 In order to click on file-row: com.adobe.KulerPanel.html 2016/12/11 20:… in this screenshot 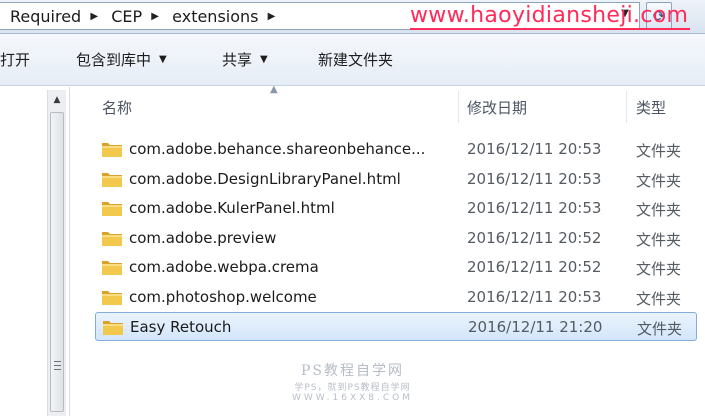, I will do `click(400, 208)`.